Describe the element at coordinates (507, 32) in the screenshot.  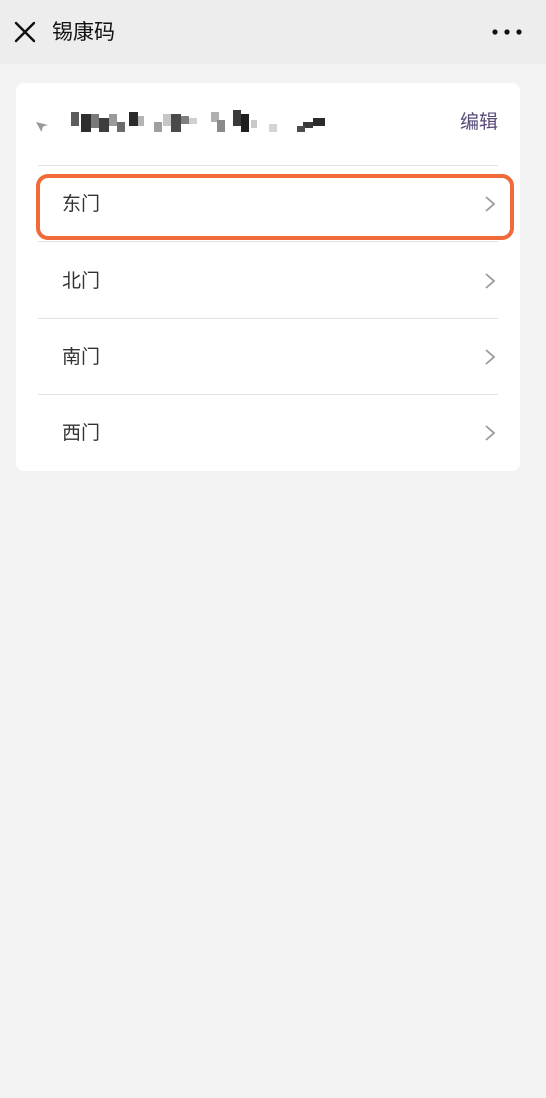
I see `more-horizontal-icon` at that location.